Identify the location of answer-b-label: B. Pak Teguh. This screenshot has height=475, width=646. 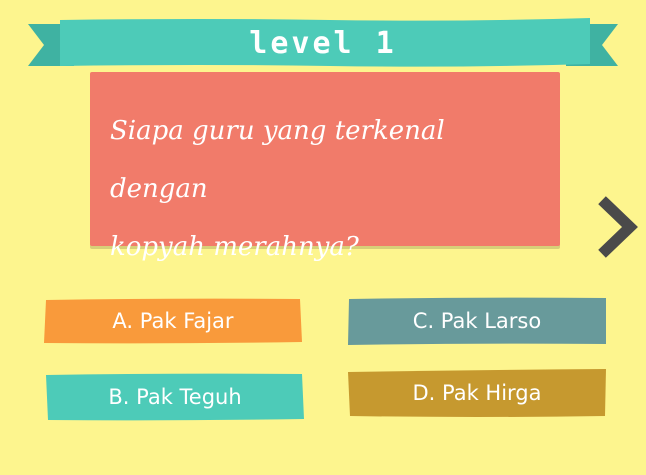
(175, 397).